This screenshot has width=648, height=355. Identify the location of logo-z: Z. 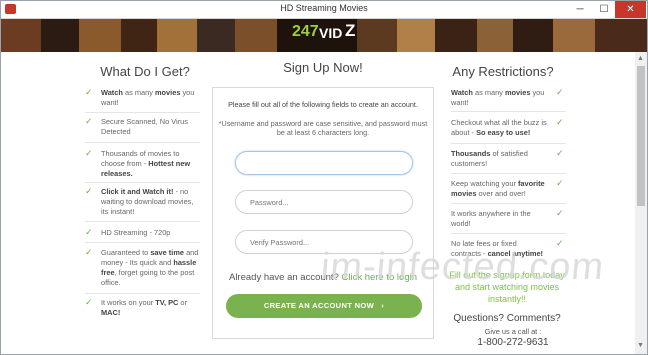
(350, 30).